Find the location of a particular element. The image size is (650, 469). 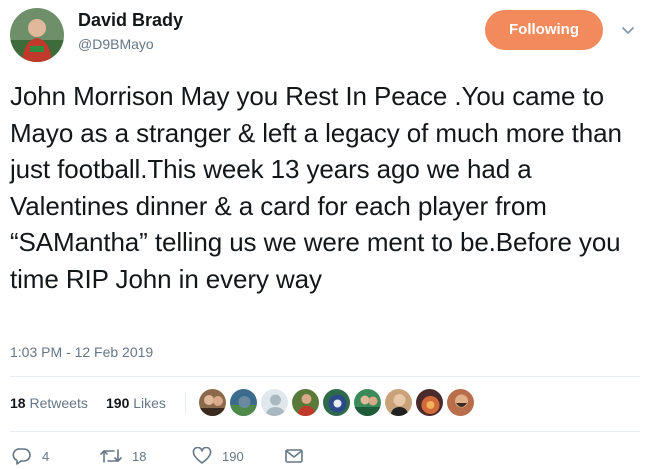

heart-icon is located at coordinates (202, 455).